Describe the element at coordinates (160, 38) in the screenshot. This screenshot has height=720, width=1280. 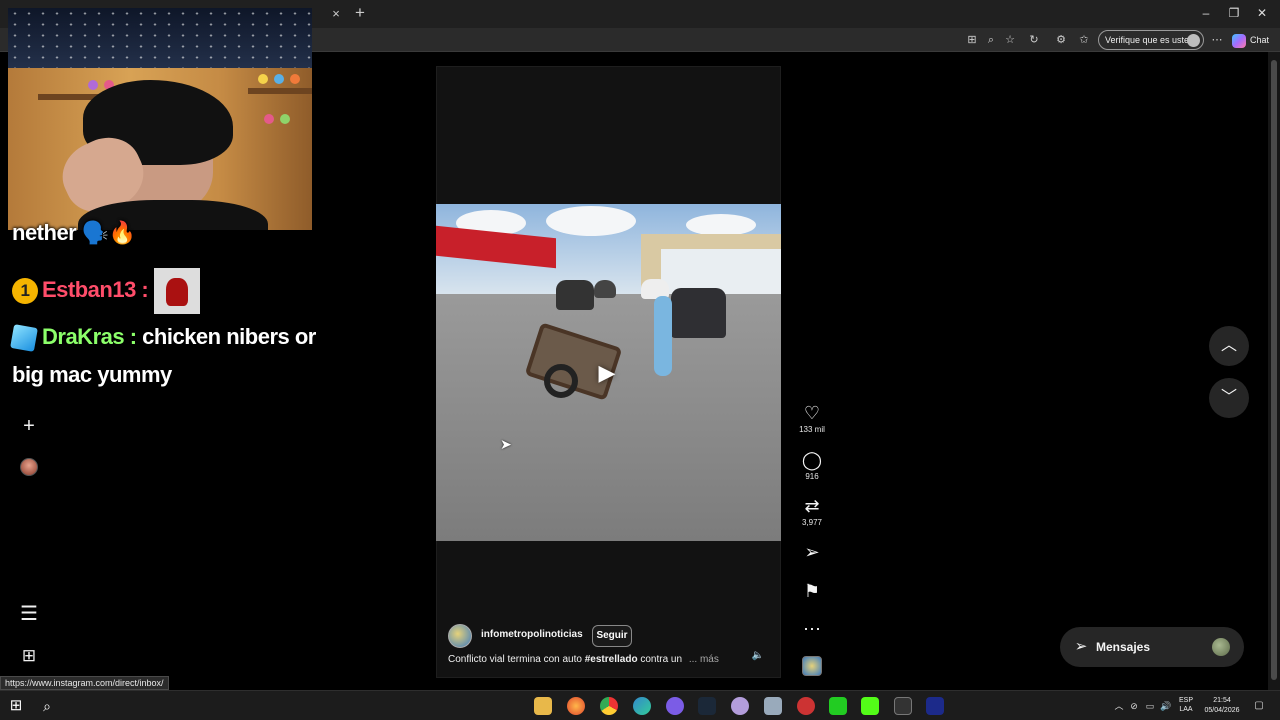
I see `cam-stars` at that location.